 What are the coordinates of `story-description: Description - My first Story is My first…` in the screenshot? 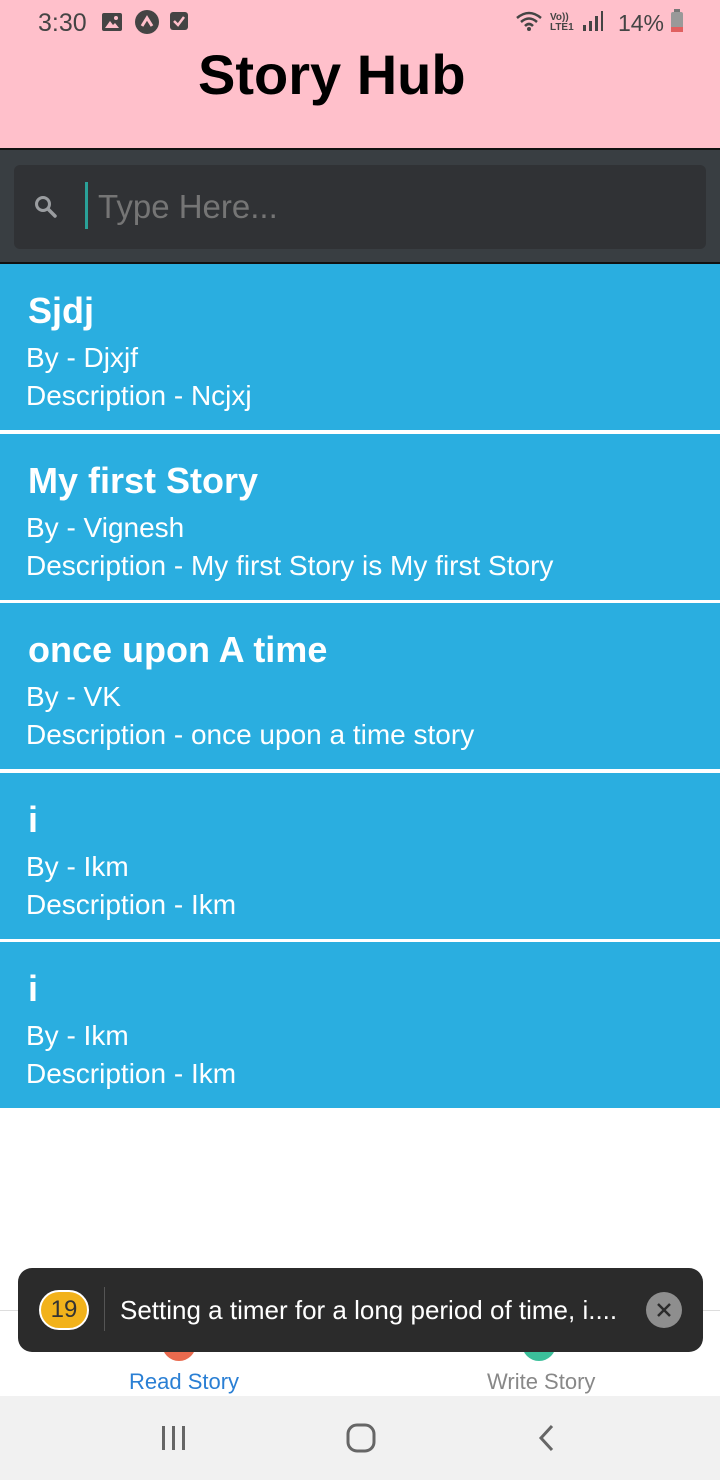 It's located at (290, 565).